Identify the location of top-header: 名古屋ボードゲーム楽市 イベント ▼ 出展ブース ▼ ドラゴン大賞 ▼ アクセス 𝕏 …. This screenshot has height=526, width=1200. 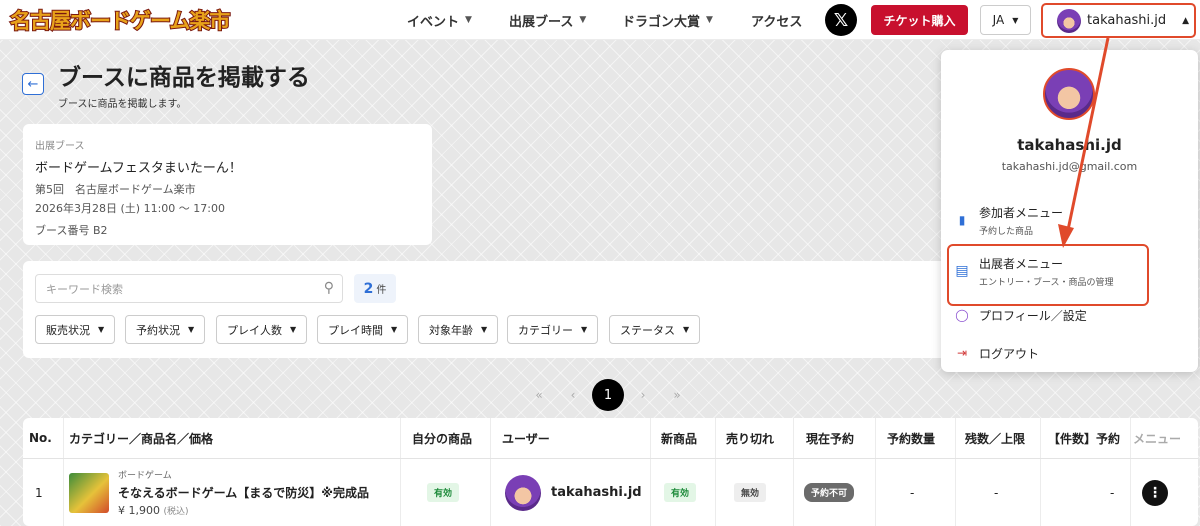
(600, 20).